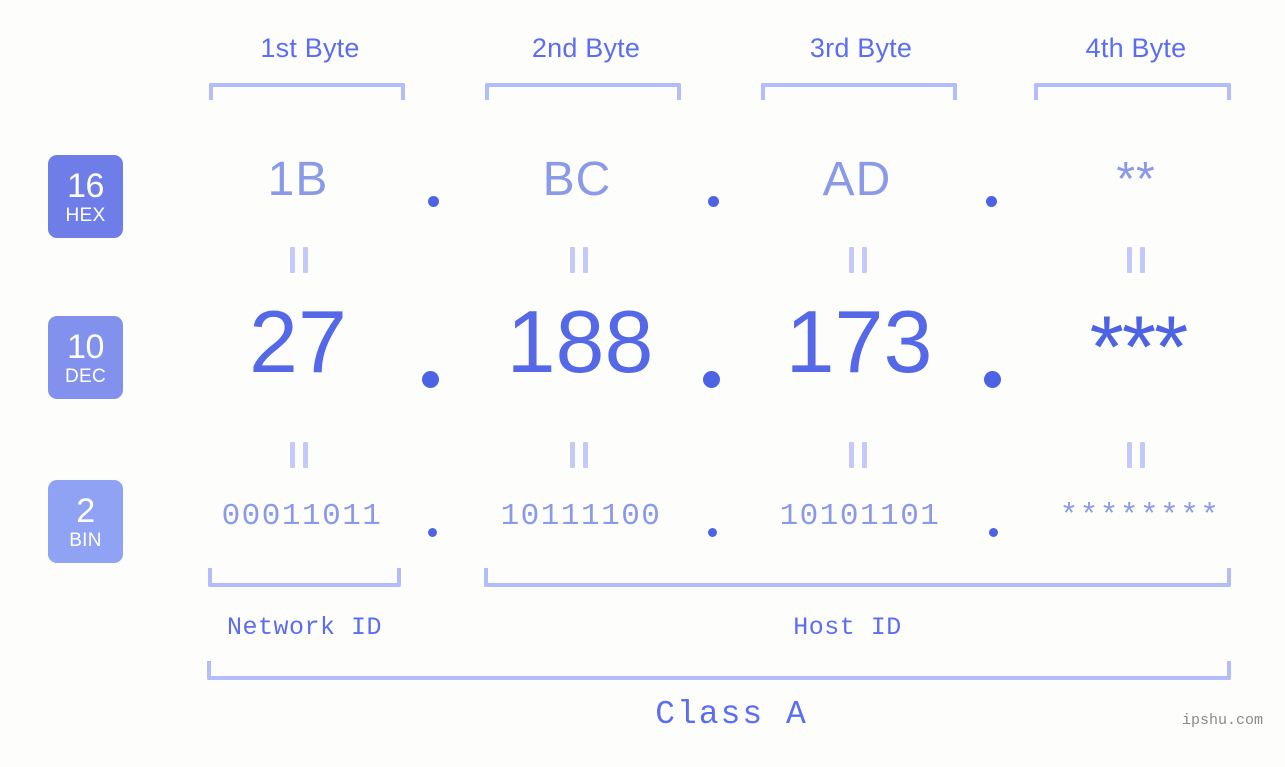  Describe the element at coordinates (1139, 346) in the screenshot. I see `dec-byte-4: ***` at that location.